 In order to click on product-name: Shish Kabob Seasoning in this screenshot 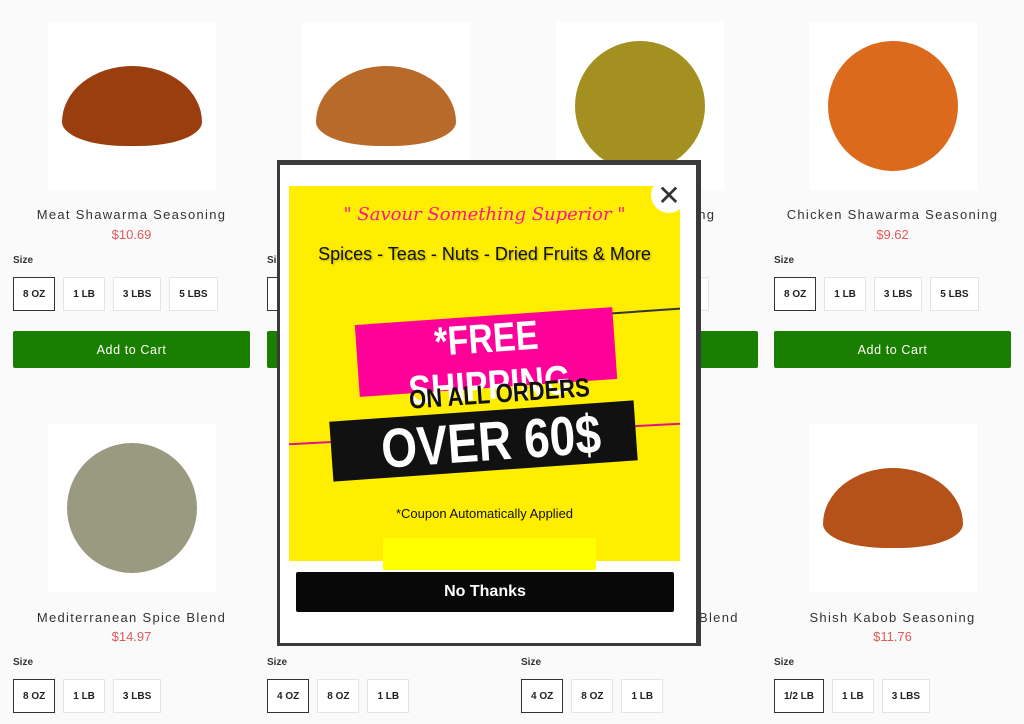, I will do `click(892, 617)`.